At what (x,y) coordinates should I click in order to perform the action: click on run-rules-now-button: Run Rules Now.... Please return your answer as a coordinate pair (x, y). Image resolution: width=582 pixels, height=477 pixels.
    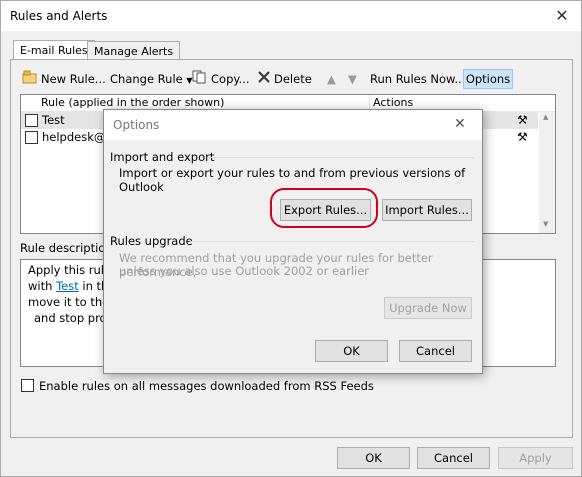
    Looking at the image, I should click on (417, 80).